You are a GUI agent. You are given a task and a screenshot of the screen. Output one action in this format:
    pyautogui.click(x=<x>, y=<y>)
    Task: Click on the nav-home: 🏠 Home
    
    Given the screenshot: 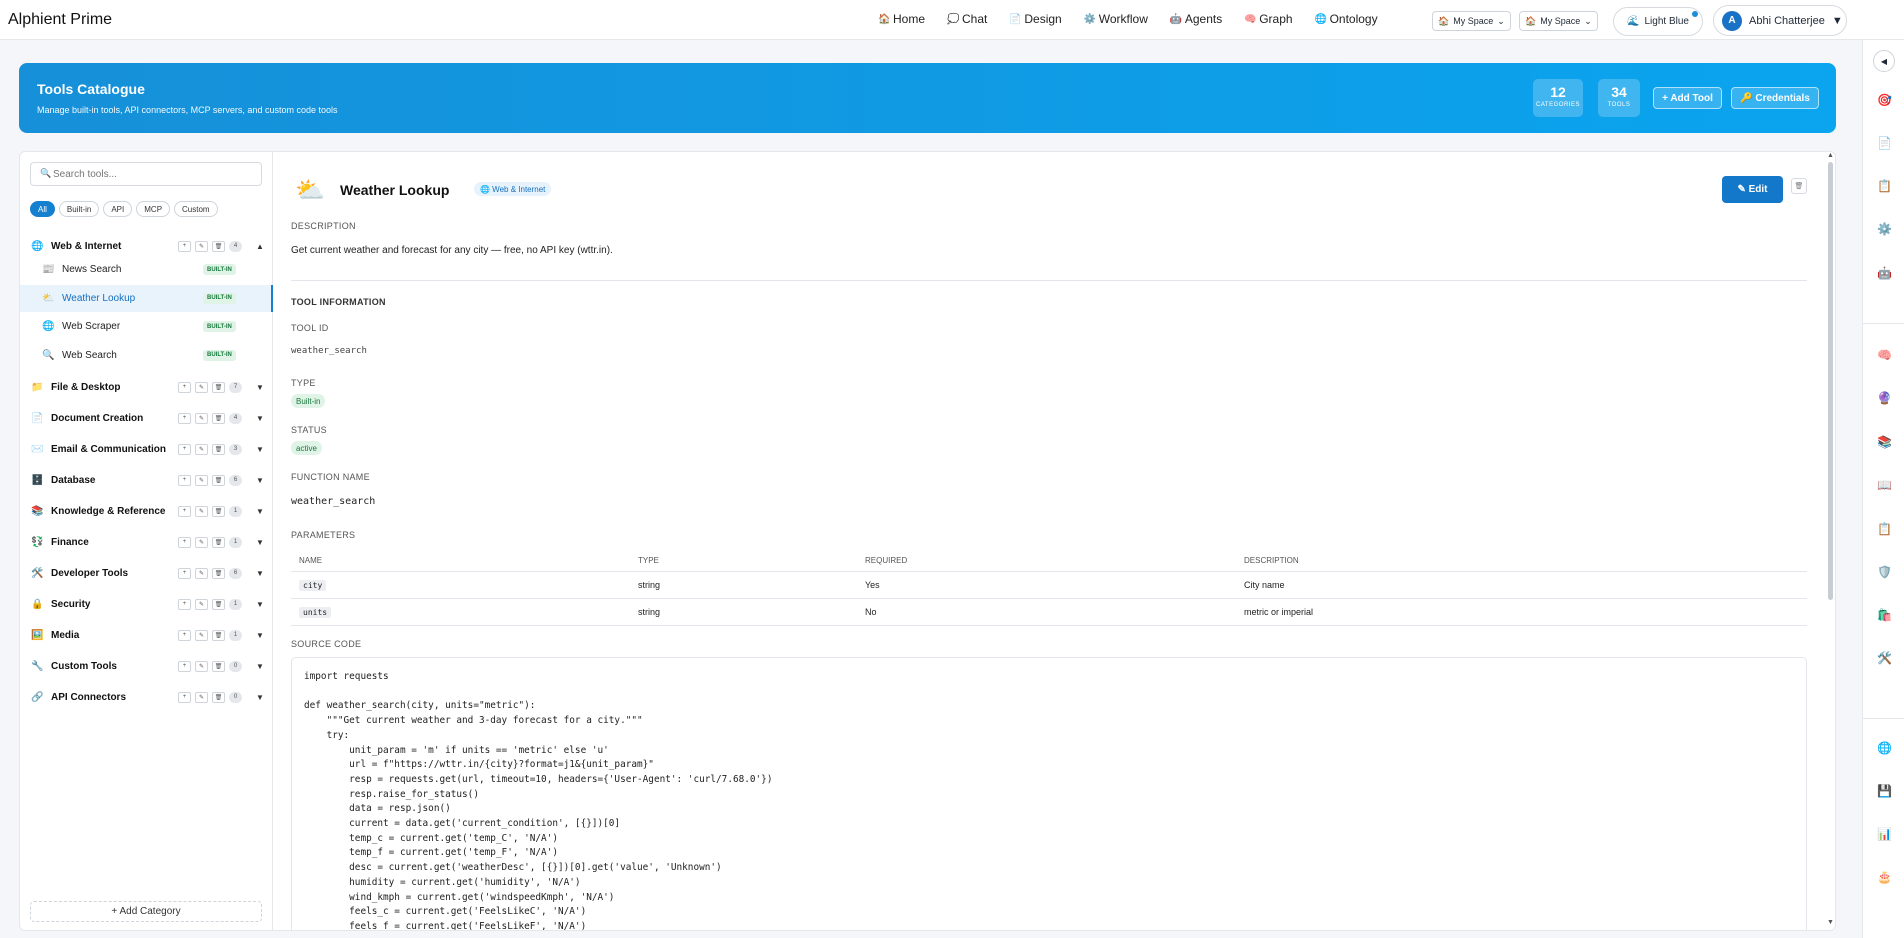 What is the action you would take?
    pyautogui.click(x=901, y=19)
    